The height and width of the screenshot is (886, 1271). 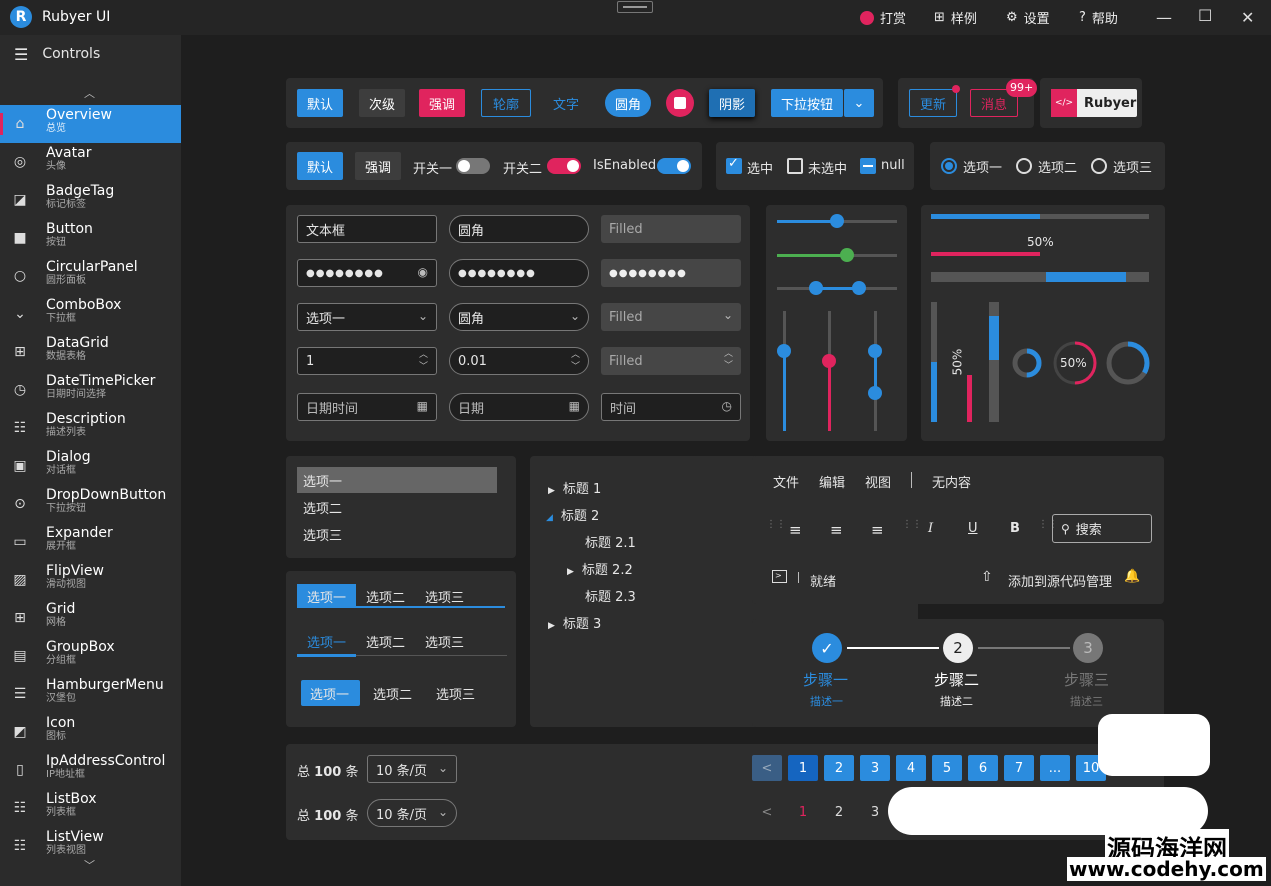 I want to click on switch1-toggle, so click(x=473, y=166).